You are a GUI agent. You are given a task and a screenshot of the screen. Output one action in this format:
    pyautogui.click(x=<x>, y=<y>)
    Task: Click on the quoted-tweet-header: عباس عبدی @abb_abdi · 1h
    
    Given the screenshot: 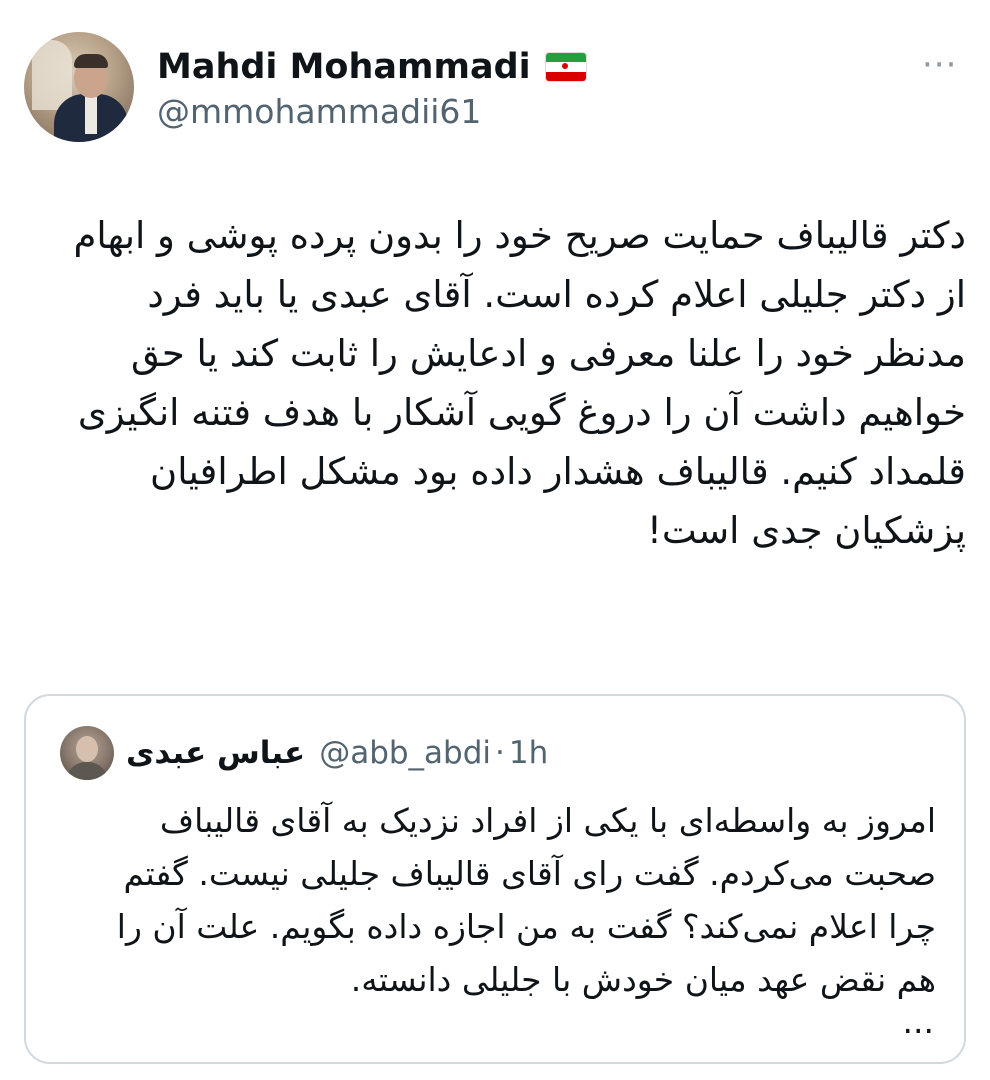 What is the action you would take?
    pyautogui.click(x=337, y=753)
    